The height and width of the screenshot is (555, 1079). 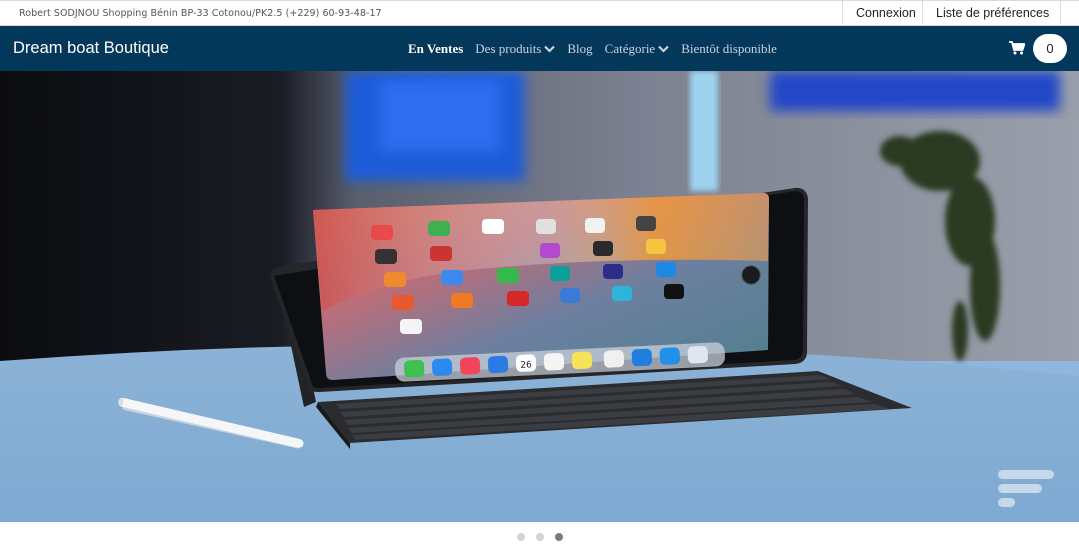 I want to click on nav-item-label: Bientôt disponible, so click(x=729, y=48).